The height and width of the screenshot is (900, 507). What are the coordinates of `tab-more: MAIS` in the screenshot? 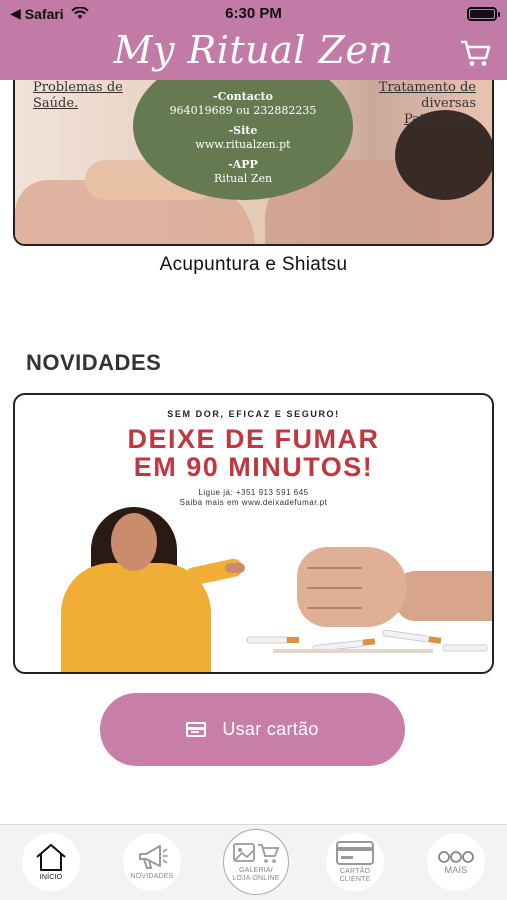 It's located at (456, 862).